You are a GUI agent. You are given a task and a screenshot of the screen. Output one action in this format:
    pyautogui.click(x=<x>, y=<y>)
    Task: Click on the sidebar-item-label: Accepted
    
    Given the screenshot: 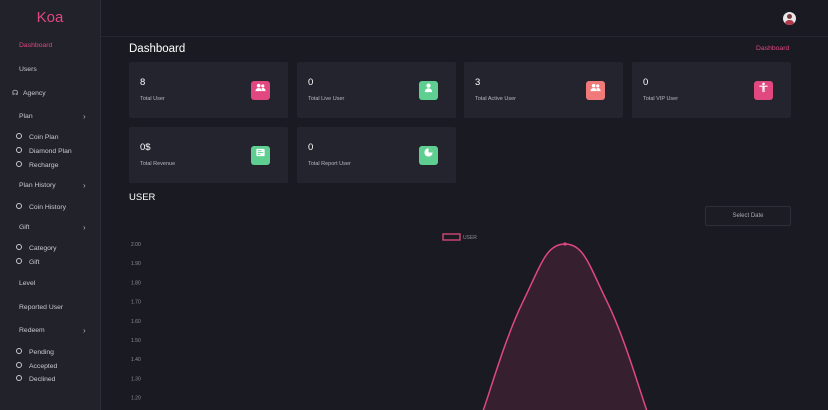 What is the action you would take?
    pyautogui.click(x=43, y=366)
    